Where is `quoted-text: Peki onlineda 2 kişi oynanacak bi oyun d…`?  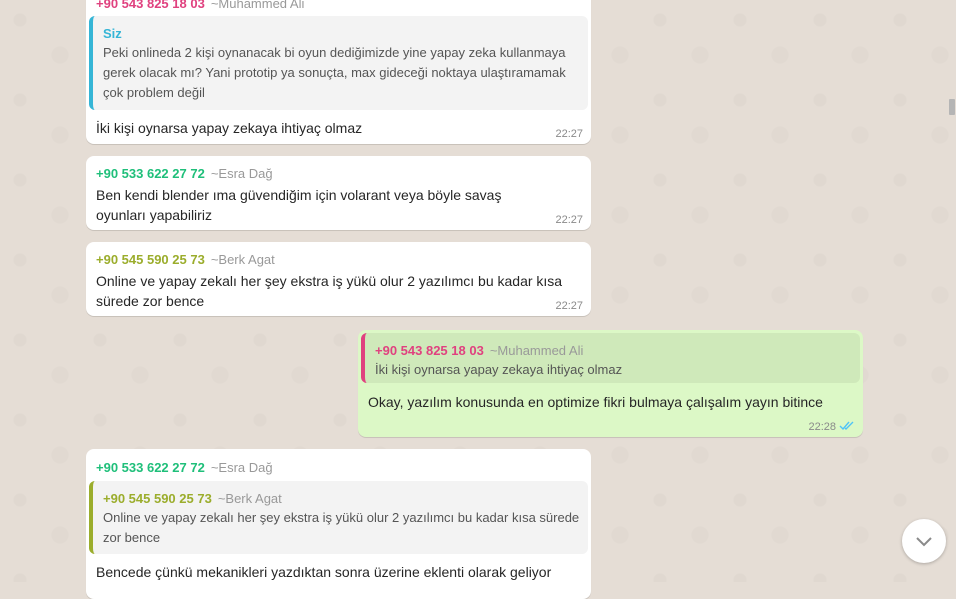
quoted-text: Peki onlineda 2 kişi oynanacak bi oyun d… is located at coordinates (334, 72).